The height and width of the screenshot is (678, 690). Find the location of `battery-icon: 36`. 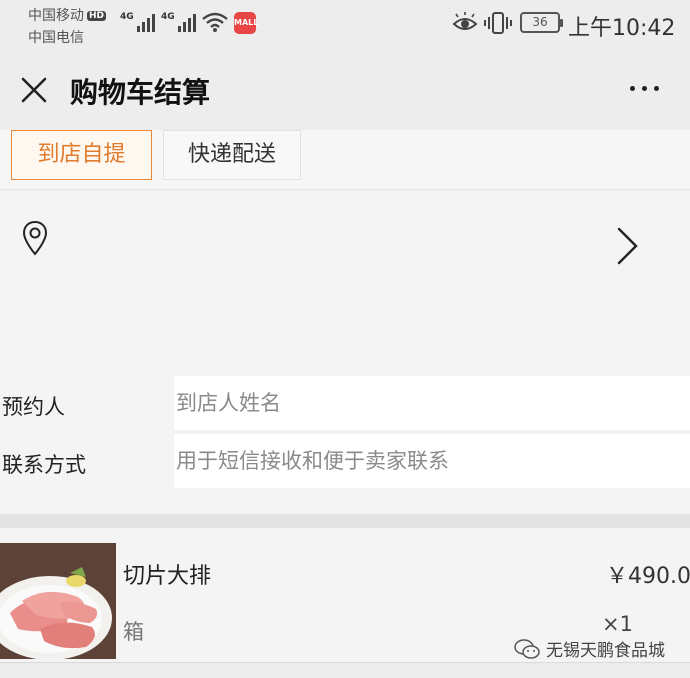

battery-icon: 36 is located at coordinates (541, 22).